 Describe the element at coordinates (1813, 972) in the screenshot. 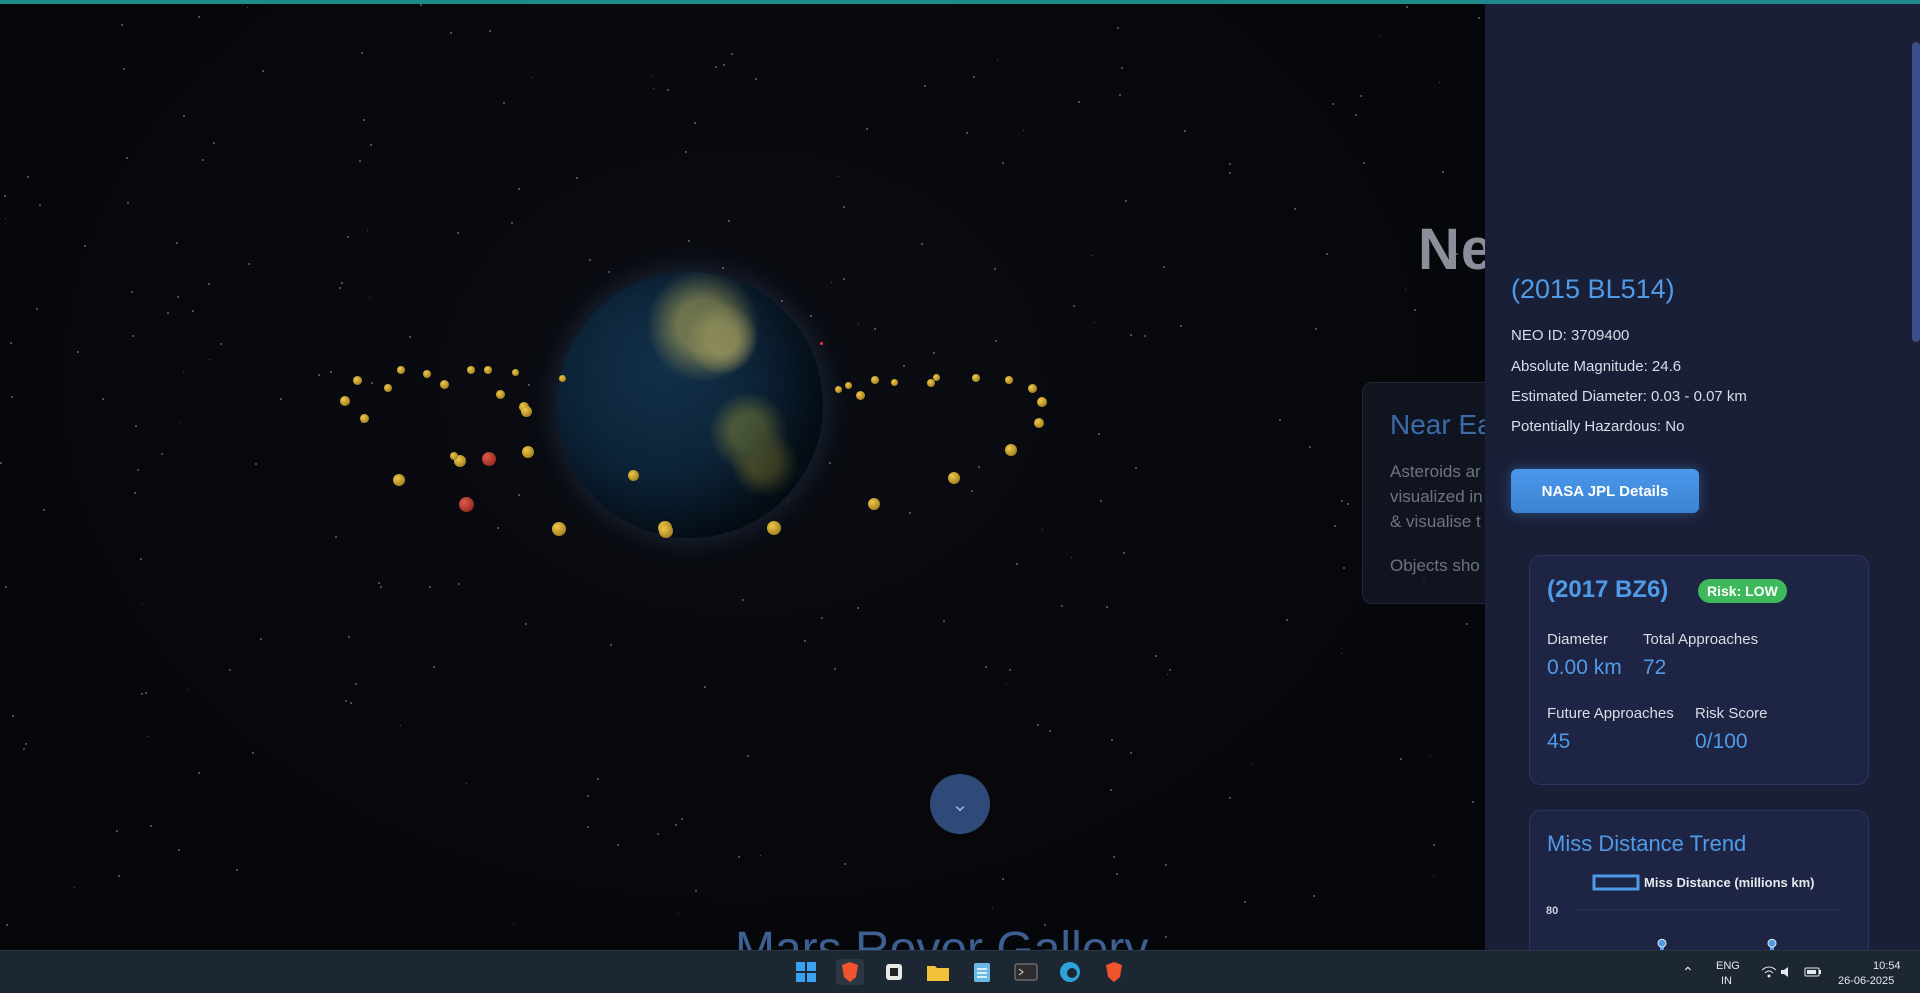

I see `battery-icon` at that location.